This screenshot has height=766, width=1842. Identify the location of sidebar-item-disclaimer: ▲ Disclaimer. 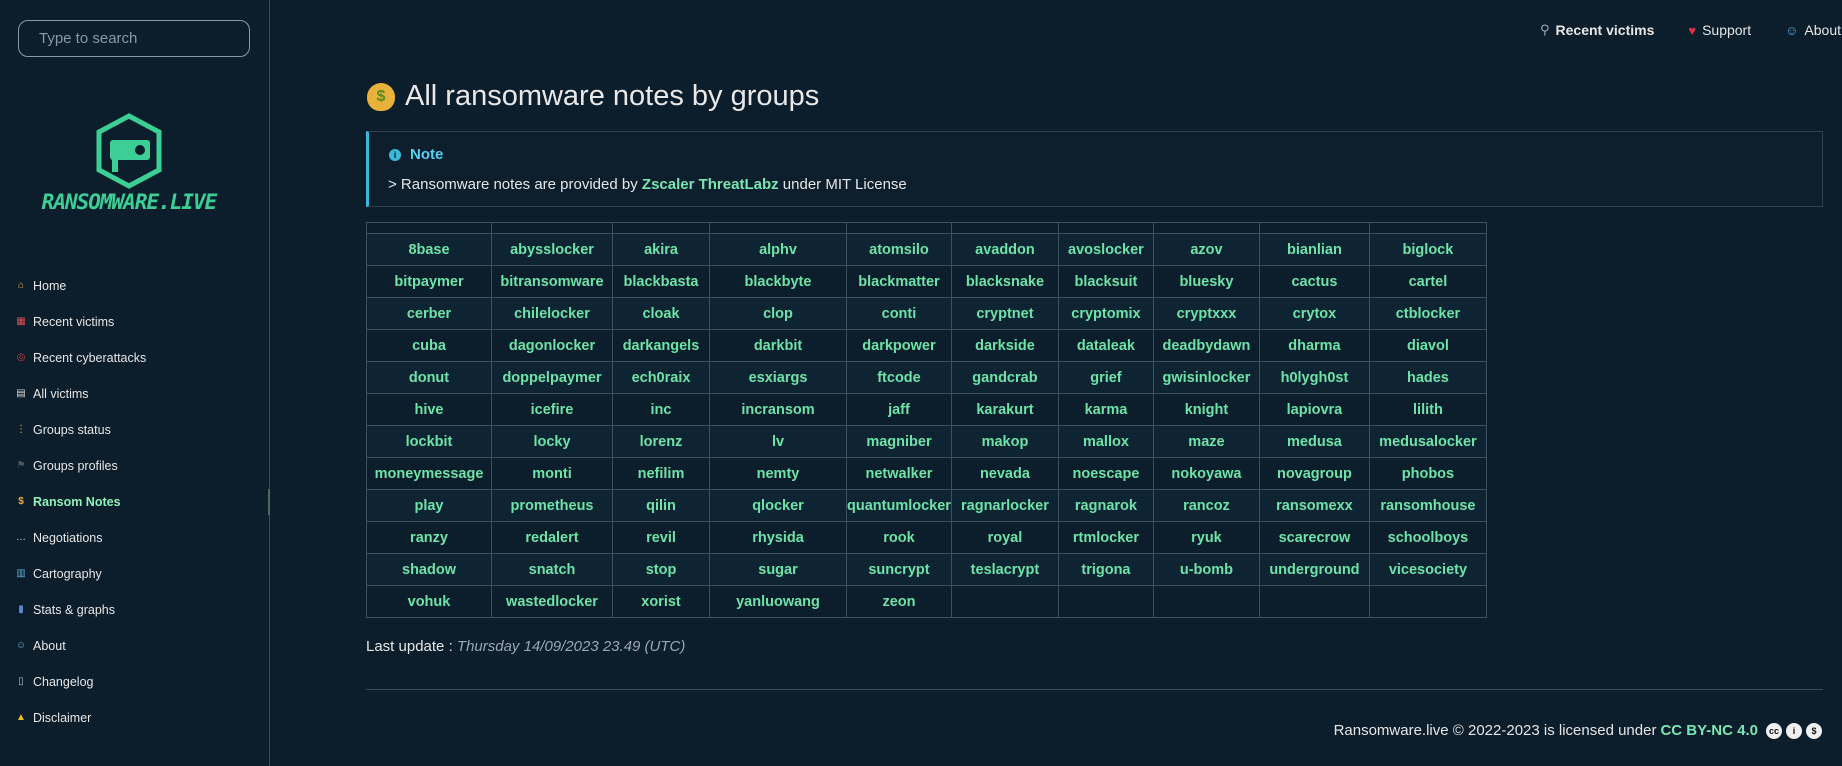
(134, 718).